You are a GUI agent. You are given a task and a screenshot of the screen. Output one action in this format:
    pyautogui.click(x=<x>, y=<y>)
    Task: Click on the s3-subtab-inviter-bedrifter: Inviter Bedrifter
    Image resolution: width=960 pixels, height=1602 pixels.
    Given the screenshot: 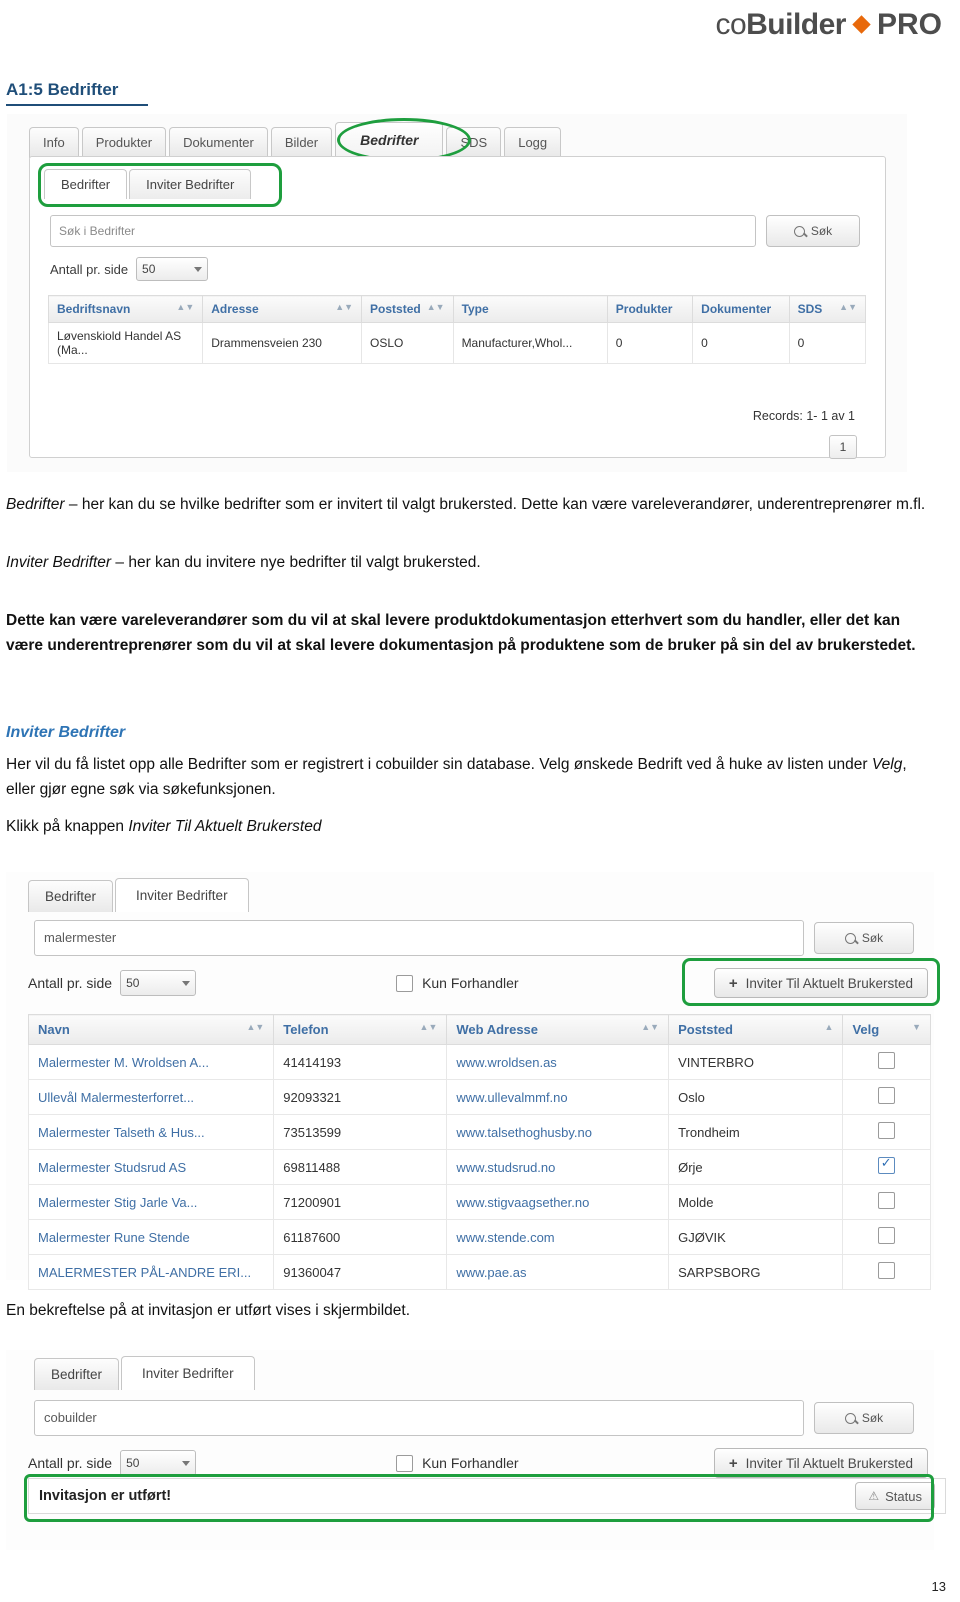 What is the action you would take?
    pyautogui.click(x=188, y=1373)
    